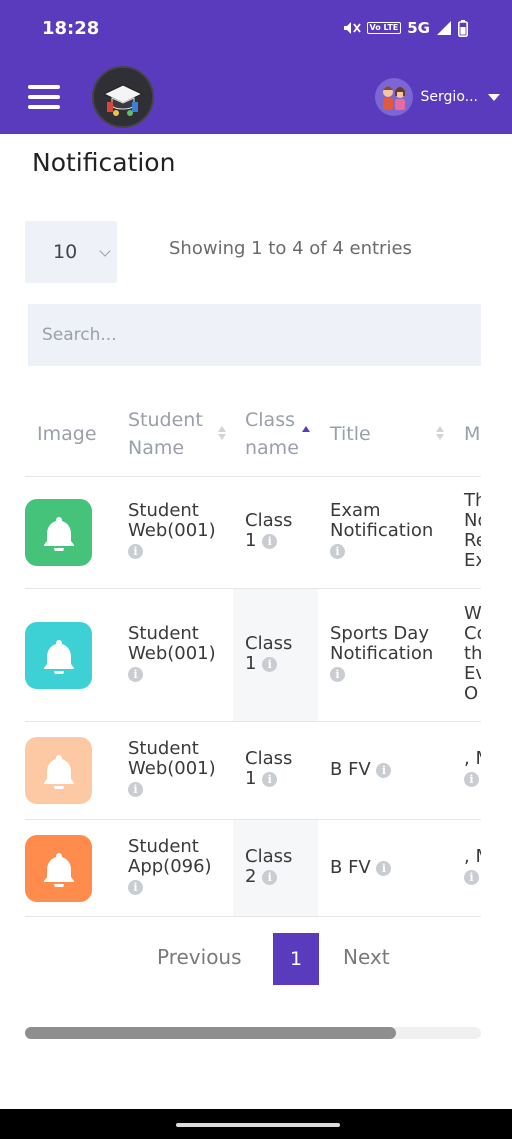 The image size is (512, 1139). Describe the element at coordinates (170, 865) in the screenshot. I see `student-name-cell: Student App(096) i` at that location.